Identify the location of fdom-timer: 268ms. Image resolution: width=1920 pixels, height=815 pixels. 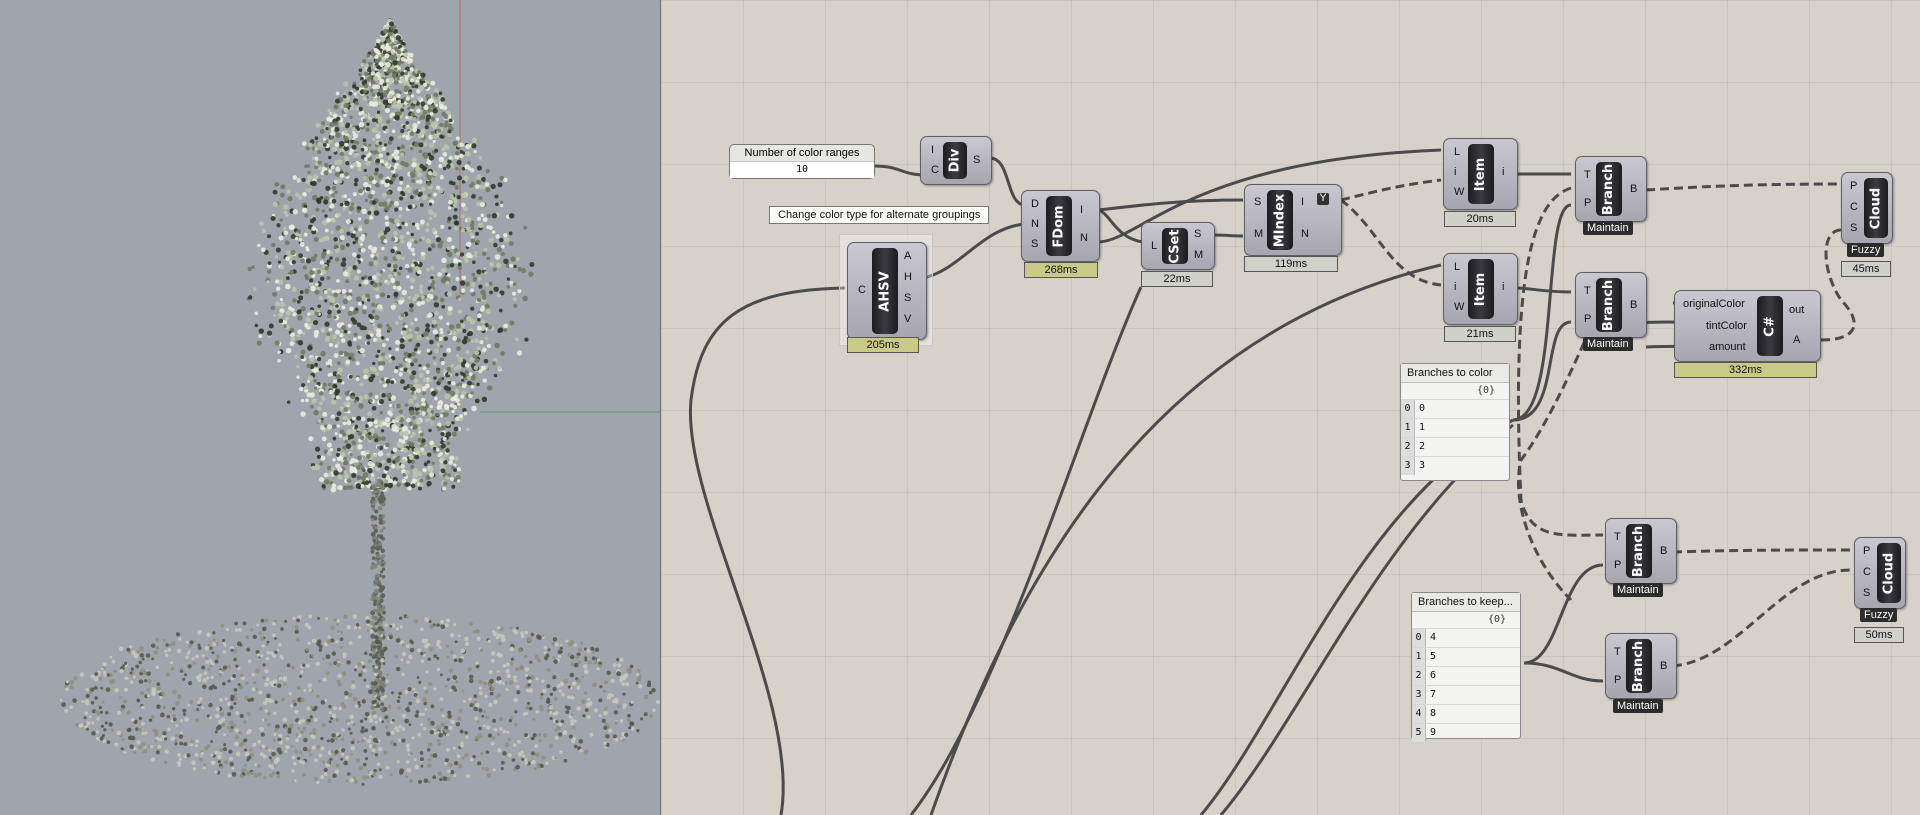
(1061, 270).